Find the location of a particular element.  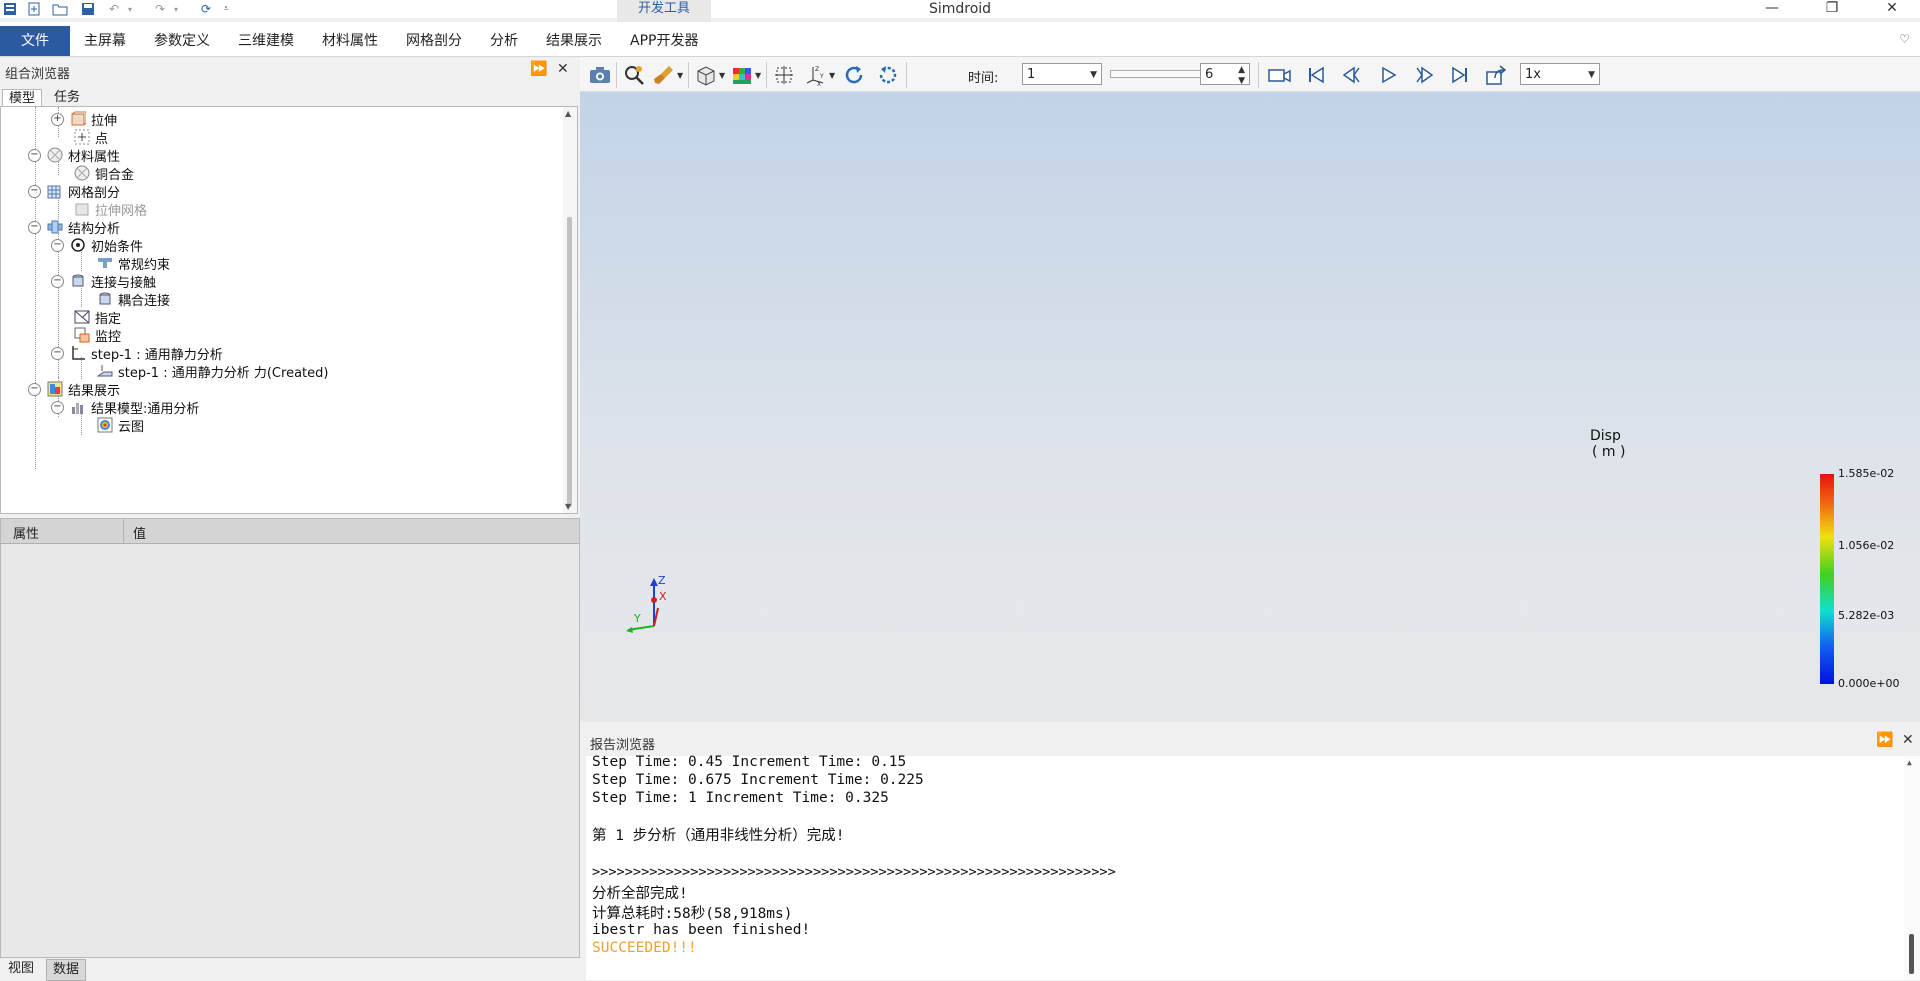

record-video-icon is located at coordinates (1280, 75).